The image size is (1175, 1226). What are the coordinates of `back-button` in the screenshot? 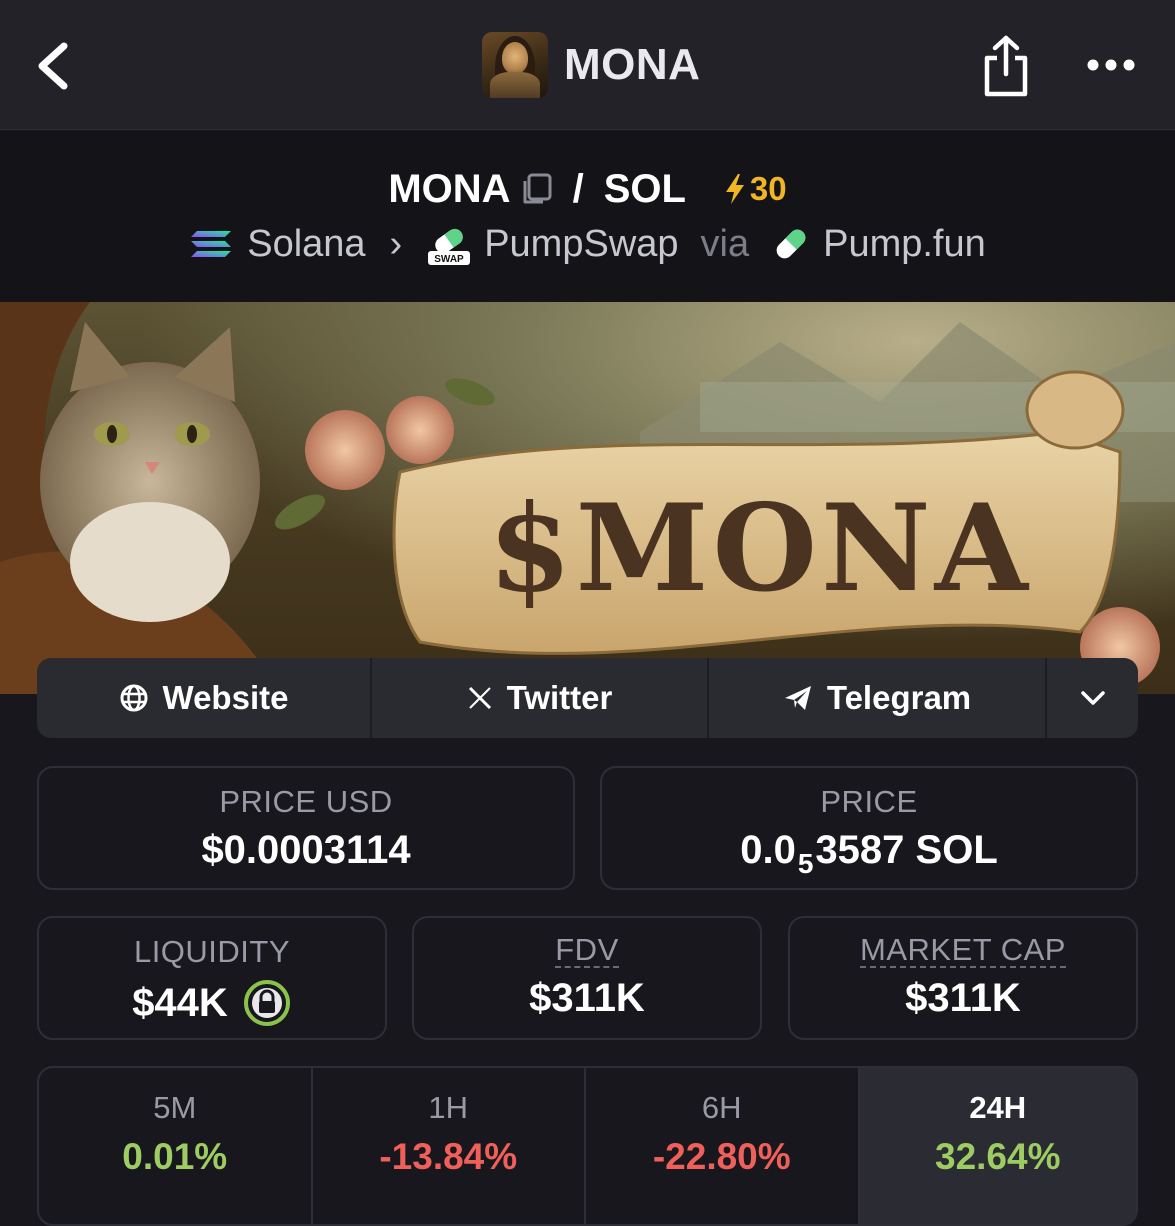 It's located at (55, 66).